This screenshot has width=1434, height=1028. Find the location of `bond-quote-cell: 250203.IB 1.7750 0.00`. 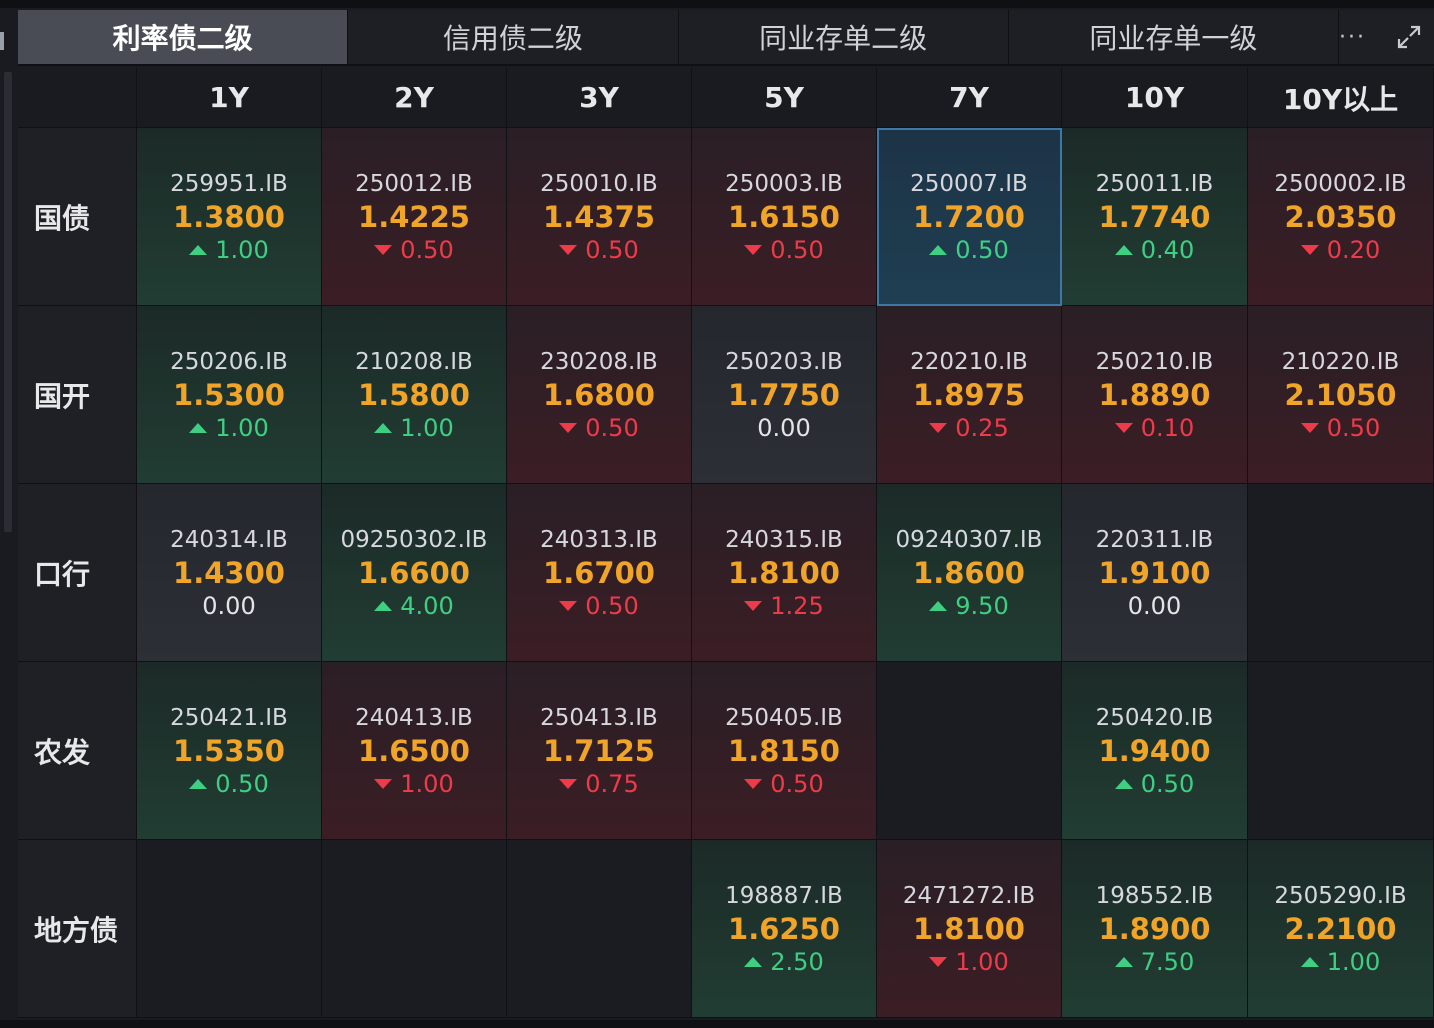

bond-quote-cell: 250203.IB 1.7750 0.00 is located at coordinates (784, 395).